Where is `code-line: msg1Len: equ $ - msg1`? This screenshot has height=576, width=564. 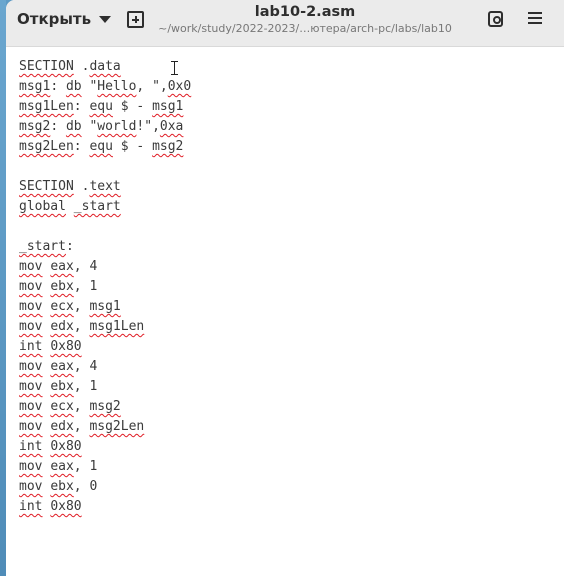 code-line: msg1Len: equ $ - msg1 is located at coordinates (101, 106).